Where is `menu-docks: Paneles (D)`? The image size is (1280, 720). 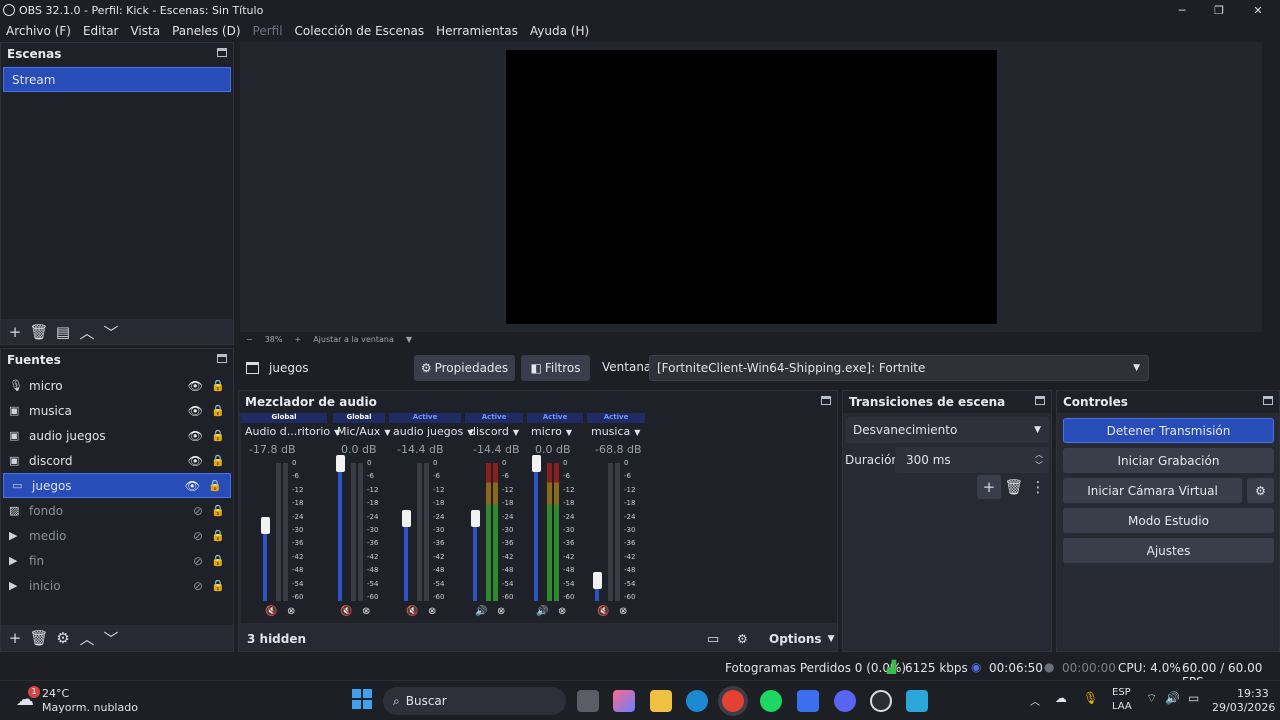 menu-docks: Paneles (D) is located at coordinates (206, 31).